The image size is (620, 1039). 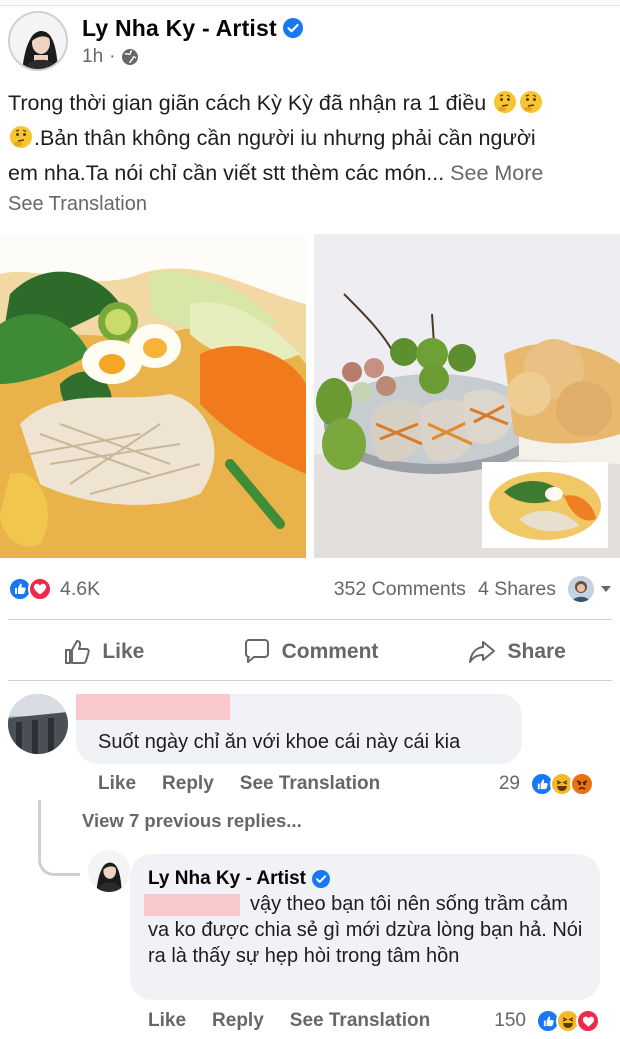 What do you see at coordinates (536, 651) in the screenshot?
I see `share-button-label: Share` at bounding box center [536, 651].